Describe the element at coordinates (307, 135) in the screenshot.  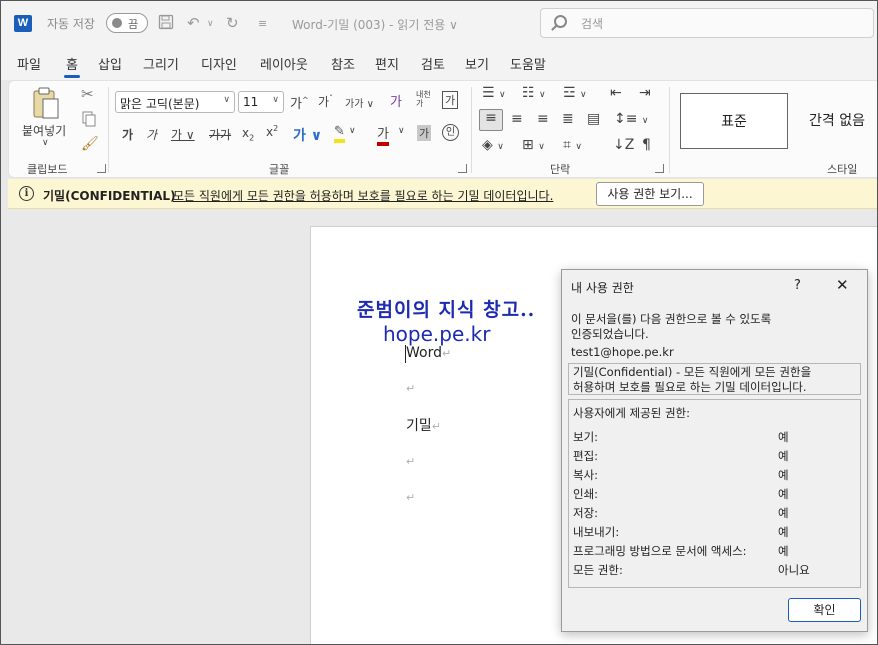
I see `text-effects-icon: 가 ∨` at that location.